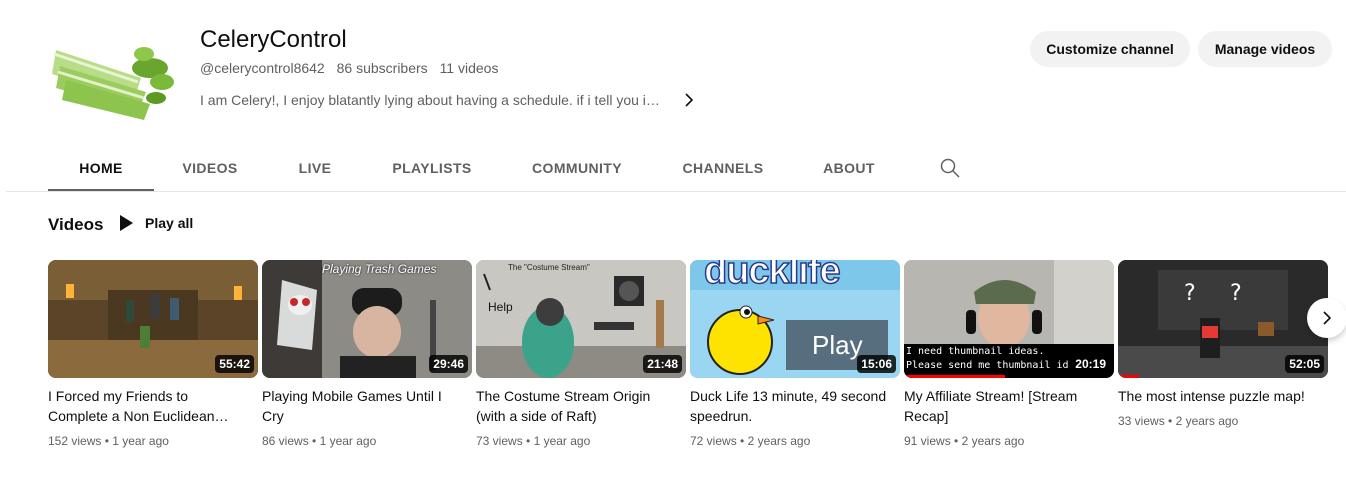 The width and height of the screenshot is (1346, 498). I want to click on search-icon, so click(950, 168).